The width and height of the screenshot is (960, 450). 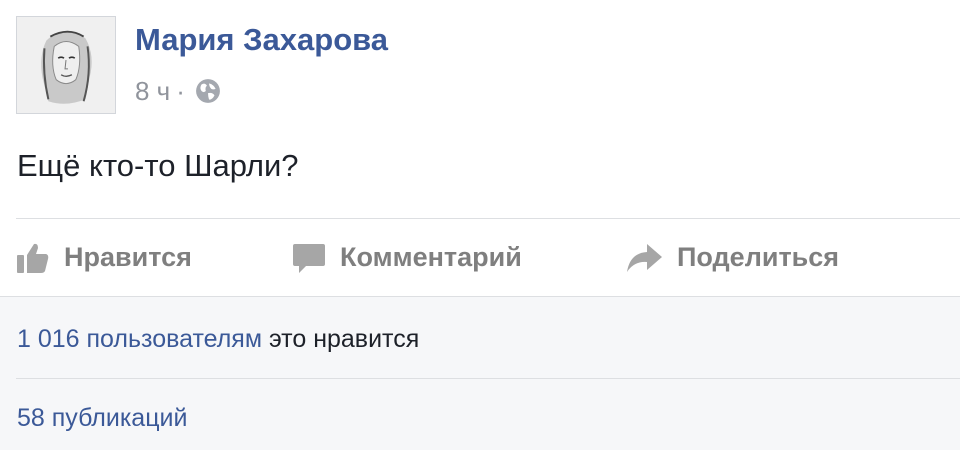 I want to click on post-text: Ещё кто-то Шарли?, so click(x=158, y=165).